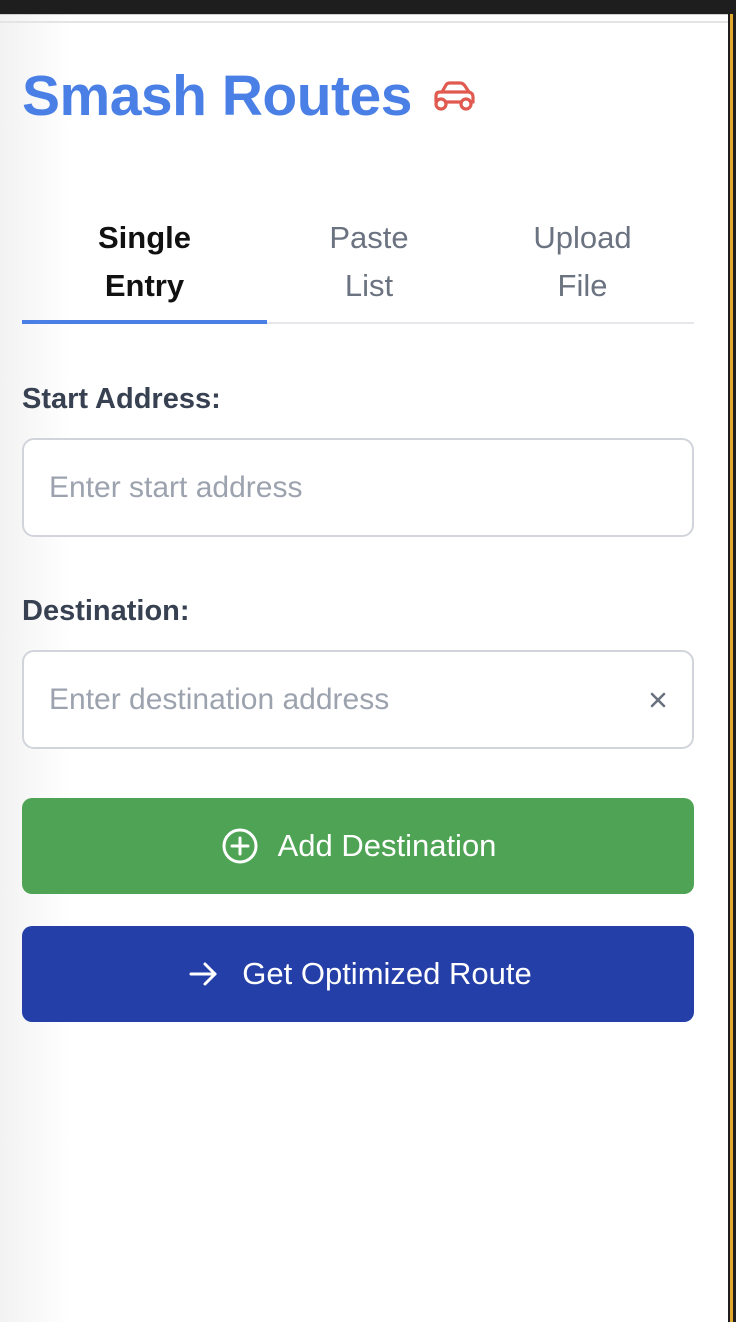  I want to click on destination-field, so click(358, 699).